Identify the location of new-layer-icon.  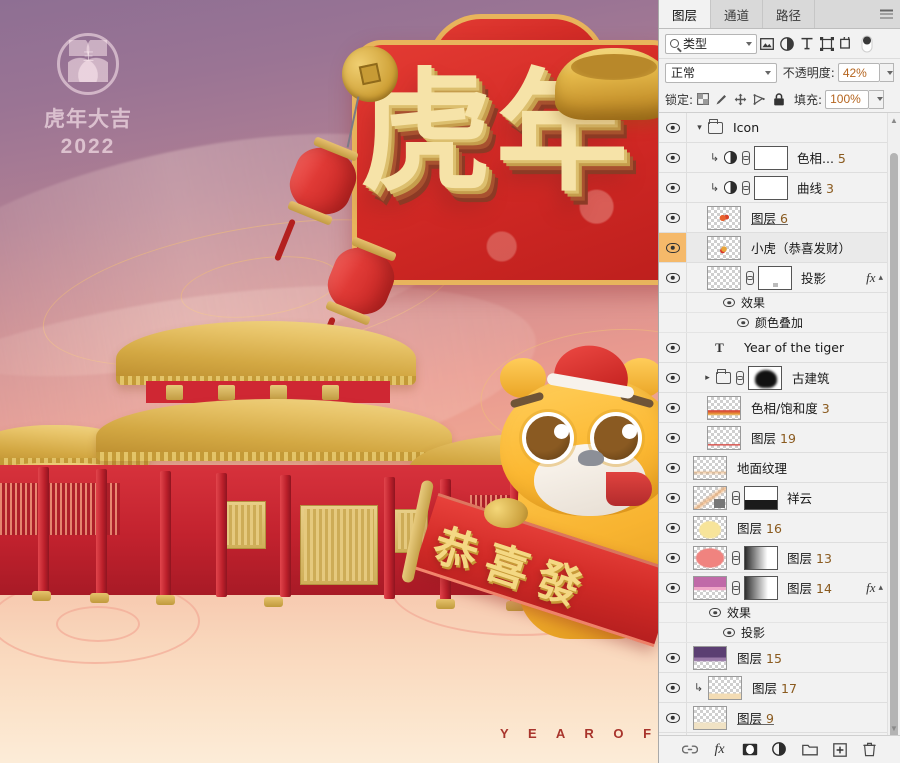
(839, 749).